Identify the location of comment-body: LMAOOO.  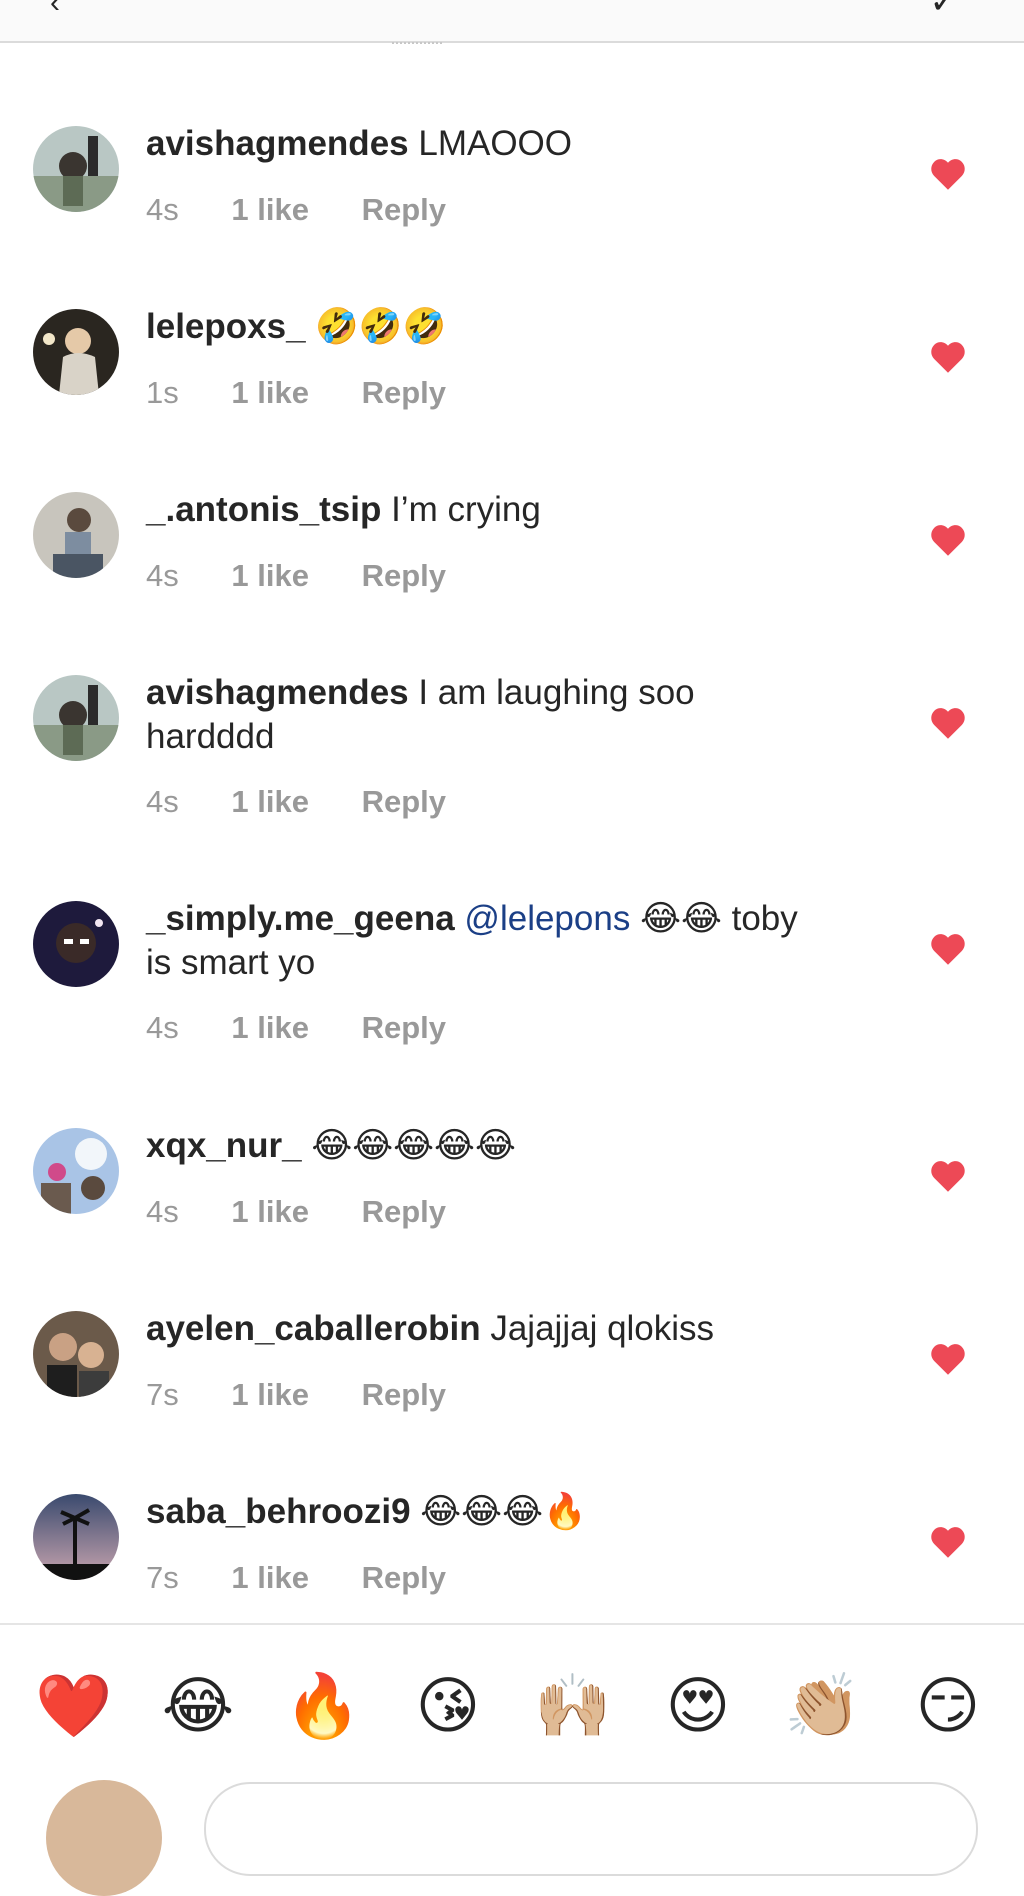
(495, 143).